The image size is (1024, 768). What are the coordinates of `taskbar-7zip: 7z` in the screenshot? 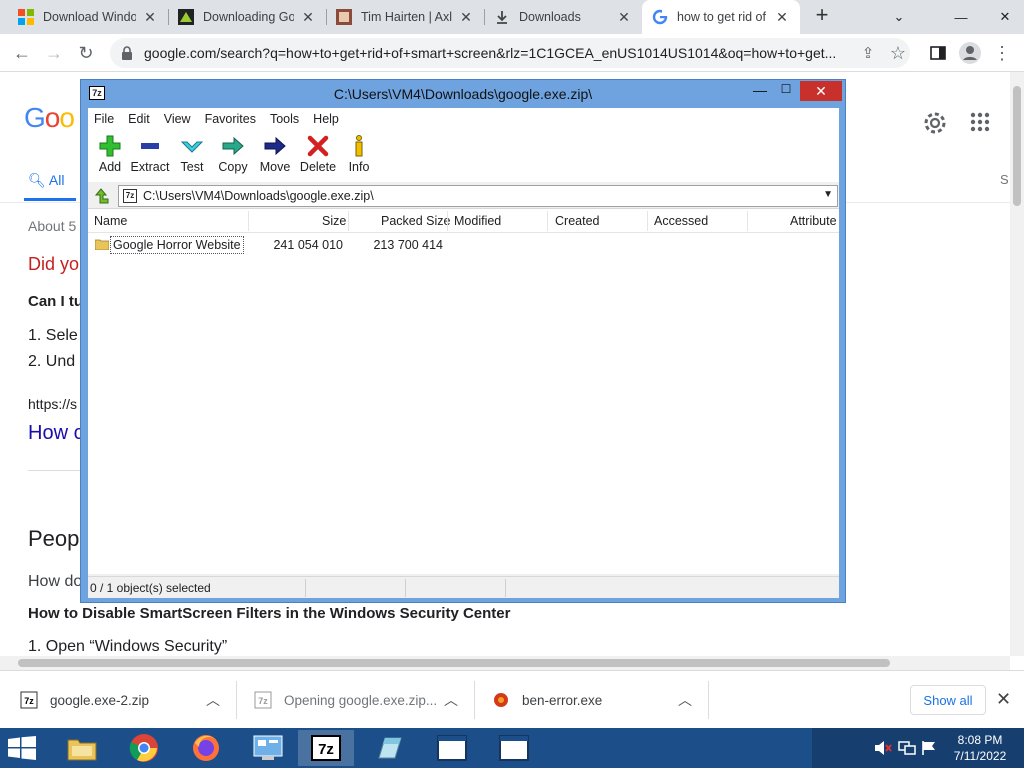 It's located at (326, 748).